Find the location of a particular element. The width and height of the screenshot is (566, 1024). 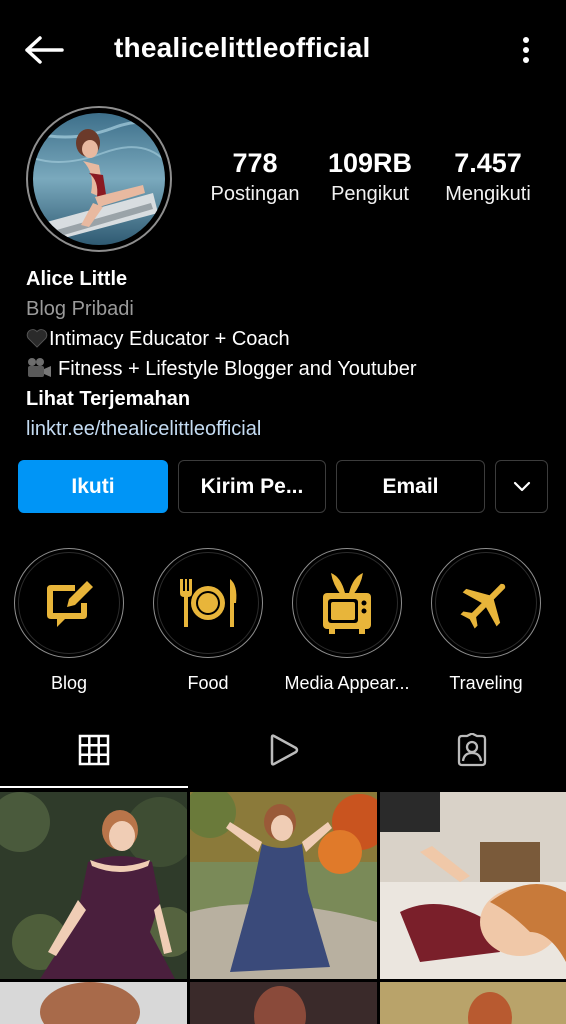

back-button is located at coordinates (44, 50).